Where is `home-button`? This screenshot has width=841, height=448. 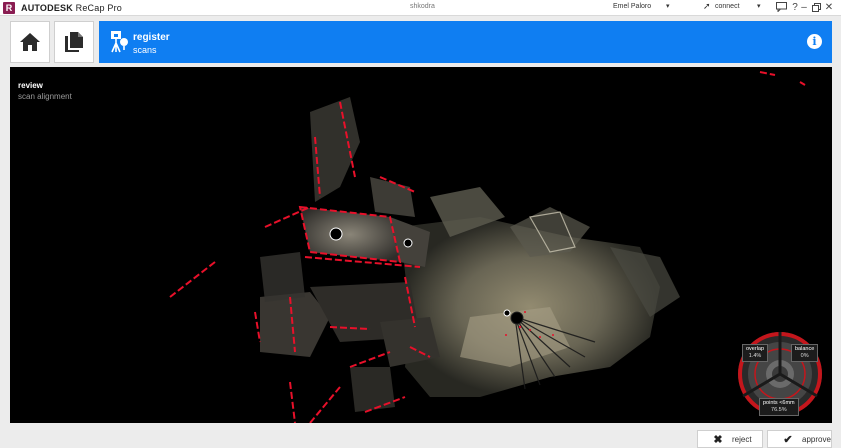 home-button is located at coordinates (30, 42).